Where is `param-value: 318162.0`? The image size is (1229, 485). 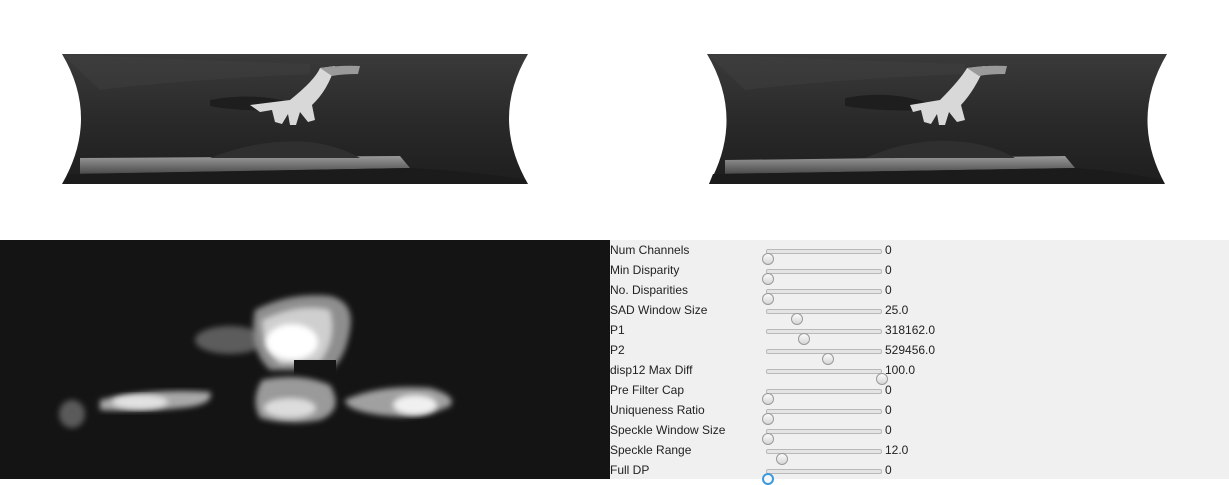 param-value: 318162.0 is located at coordinates (910, 330).